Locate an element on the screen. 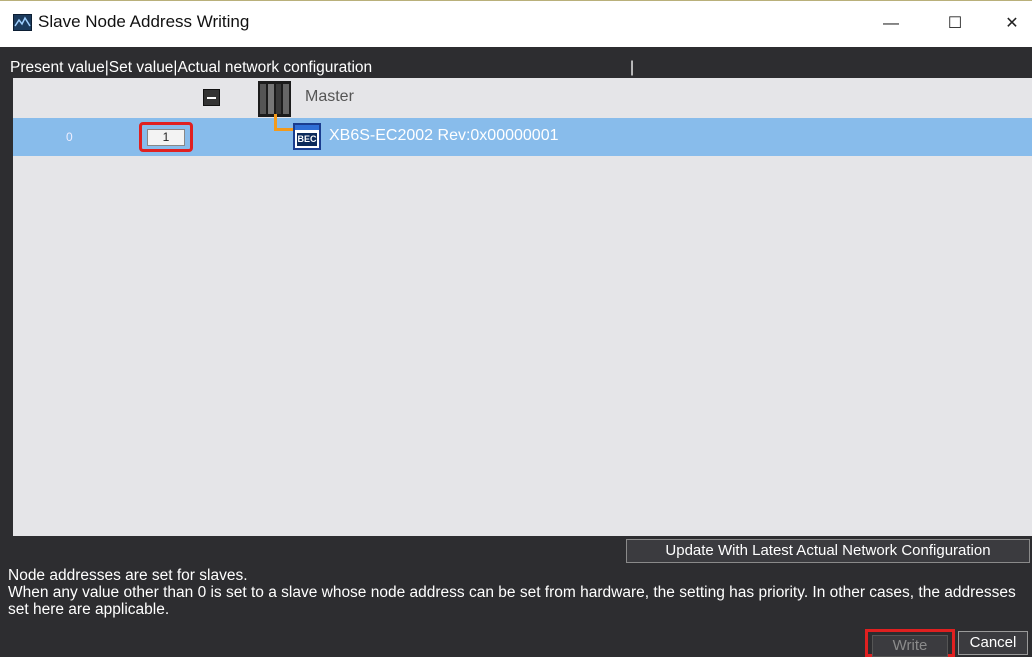 The image size is (1032, 657). set-value-highlight: 1 is located at coordinates (166, 137).